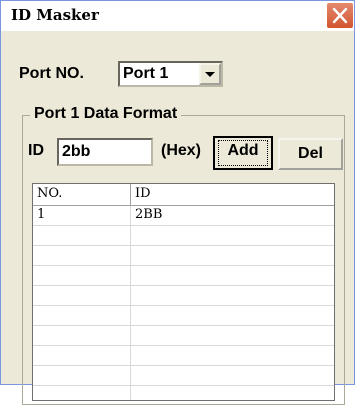  I want to click on window-title: ID Masker, so click(55, 15).